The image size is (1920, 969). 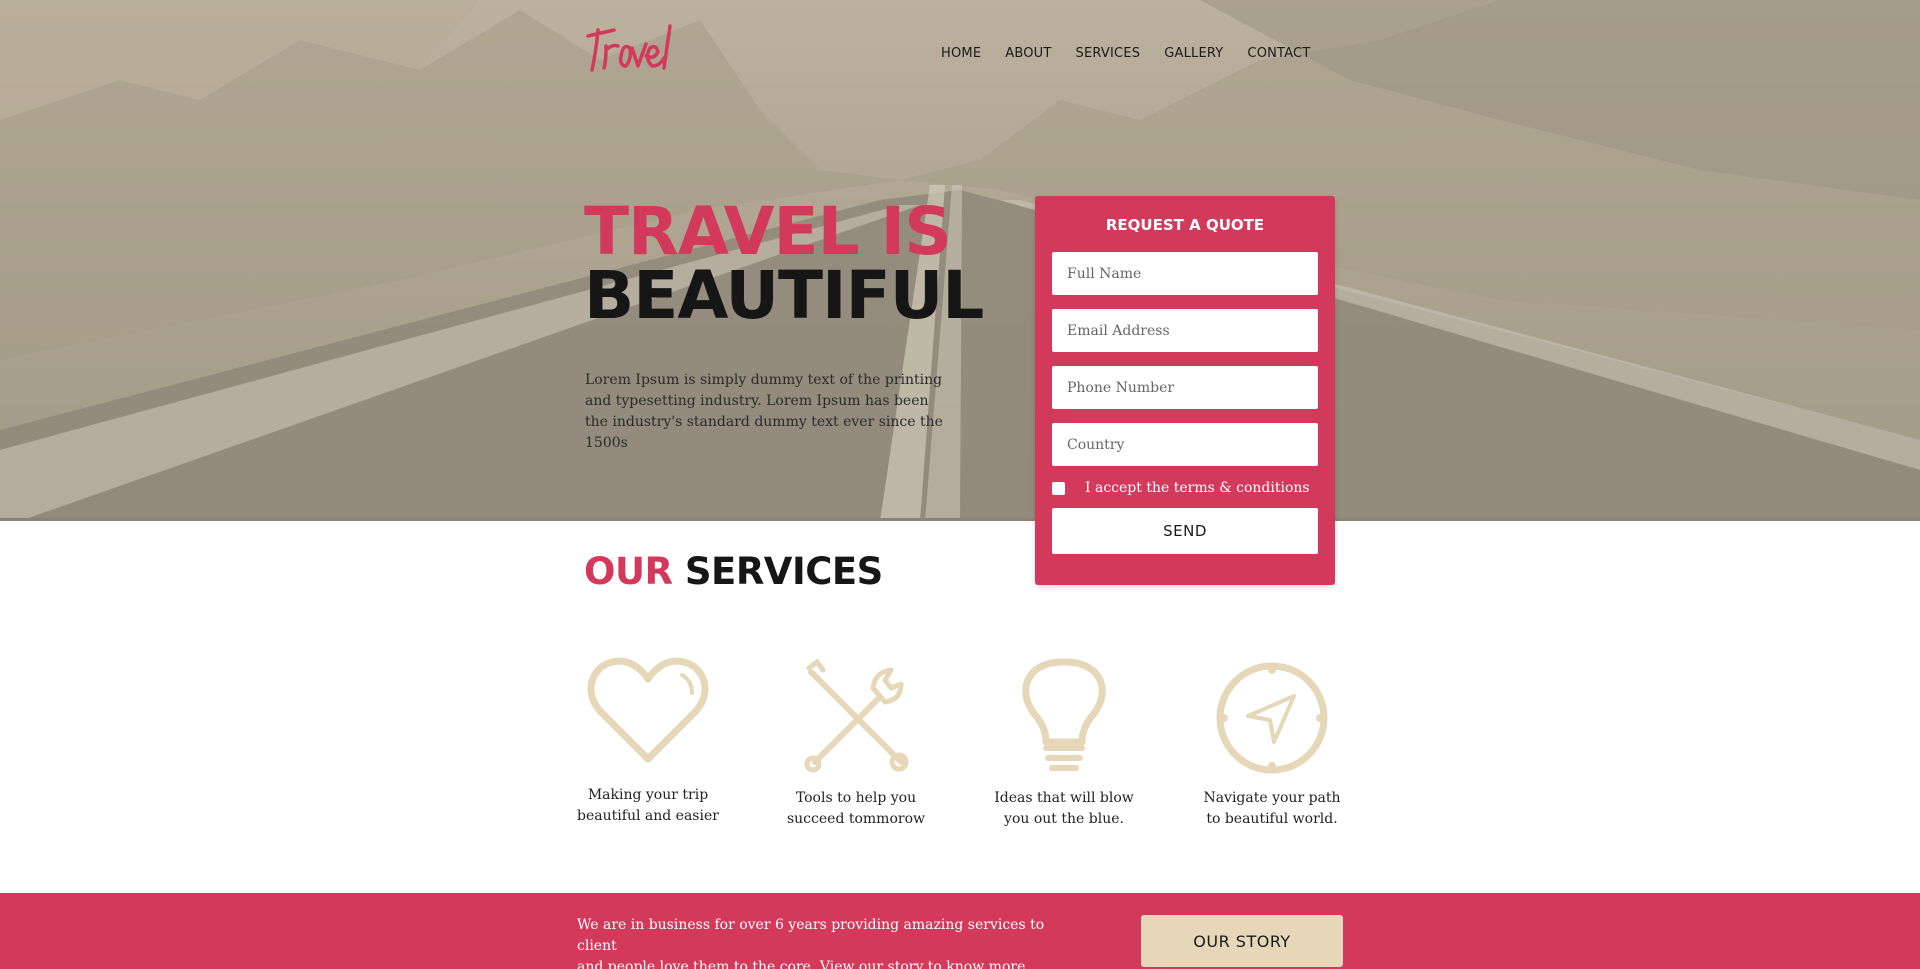 I want to click on main-nav: HOME ABOUT SERVICES GALLERY CONTACT, so click(x=1125, y=53).